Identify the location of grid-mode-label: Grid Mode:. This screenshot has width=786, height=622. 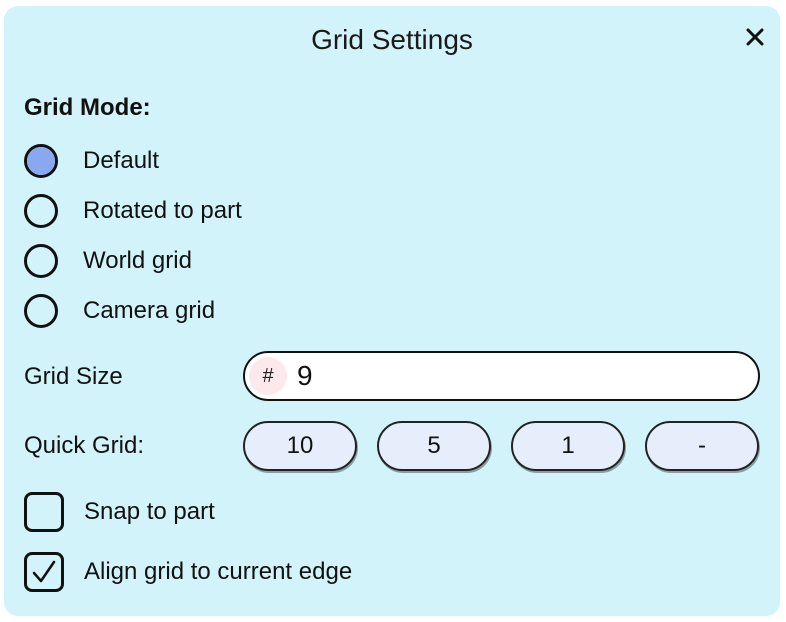
(87, 107).